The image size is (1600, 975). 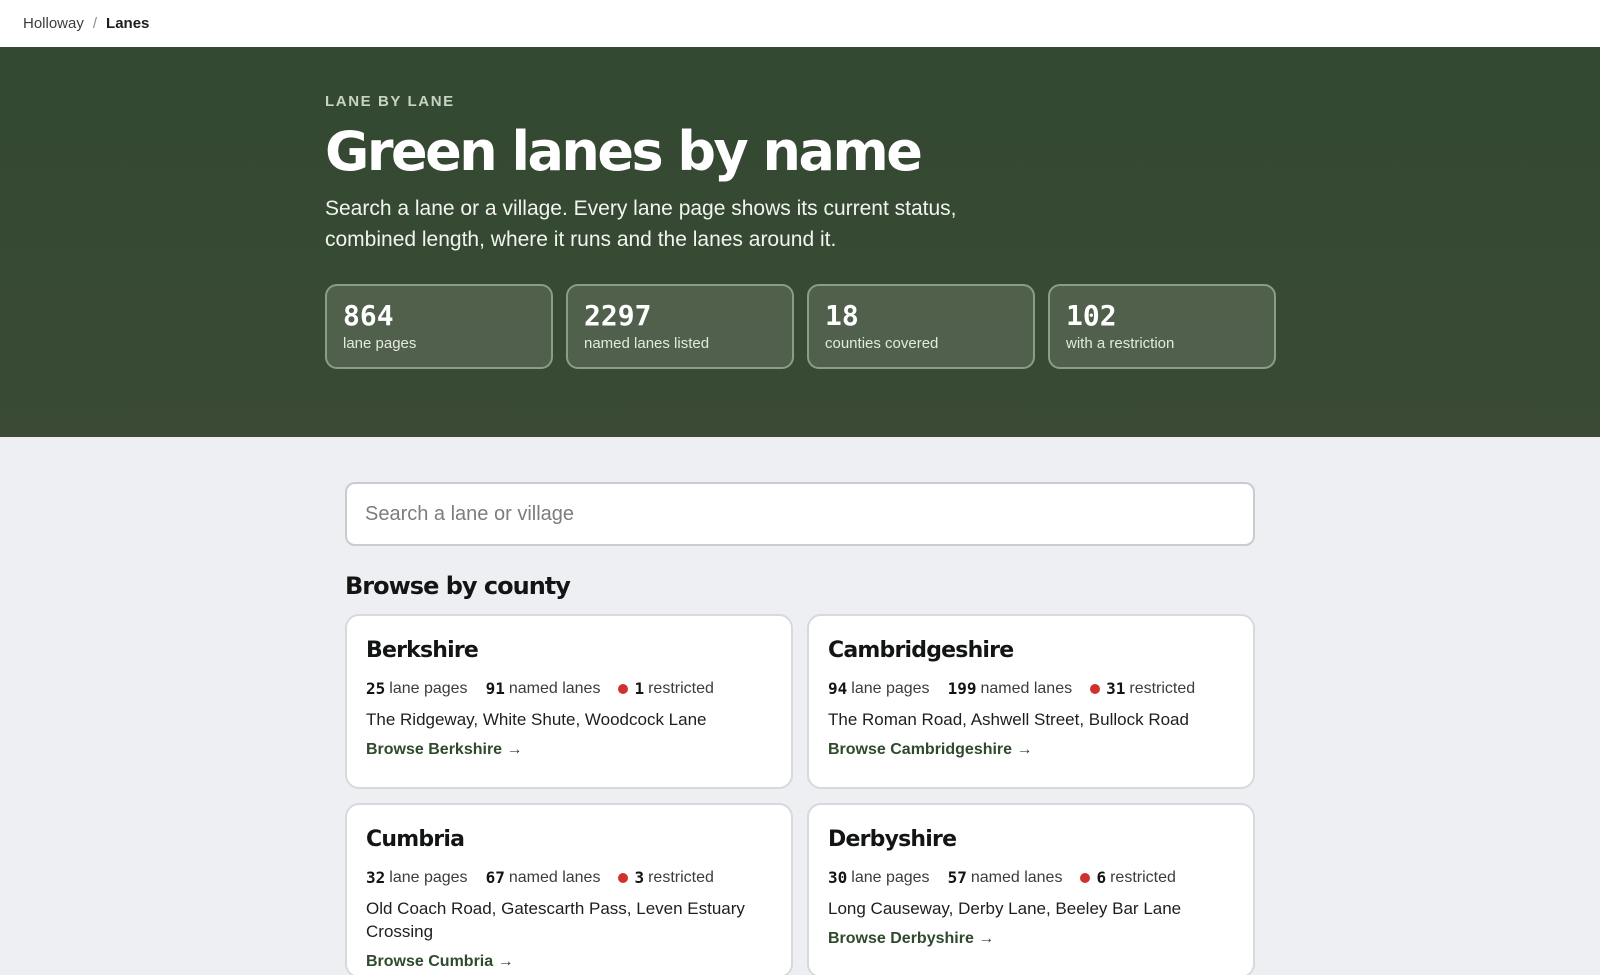 I want to click on stat-label: counties covered, so click(x=882, y=343).